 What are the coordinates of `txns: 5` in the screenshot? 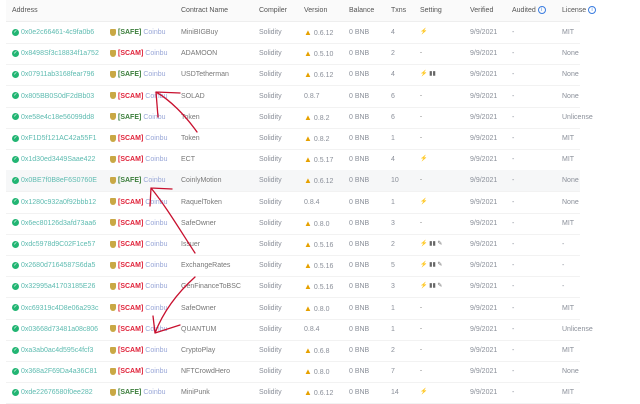 It's located at (393, 266).